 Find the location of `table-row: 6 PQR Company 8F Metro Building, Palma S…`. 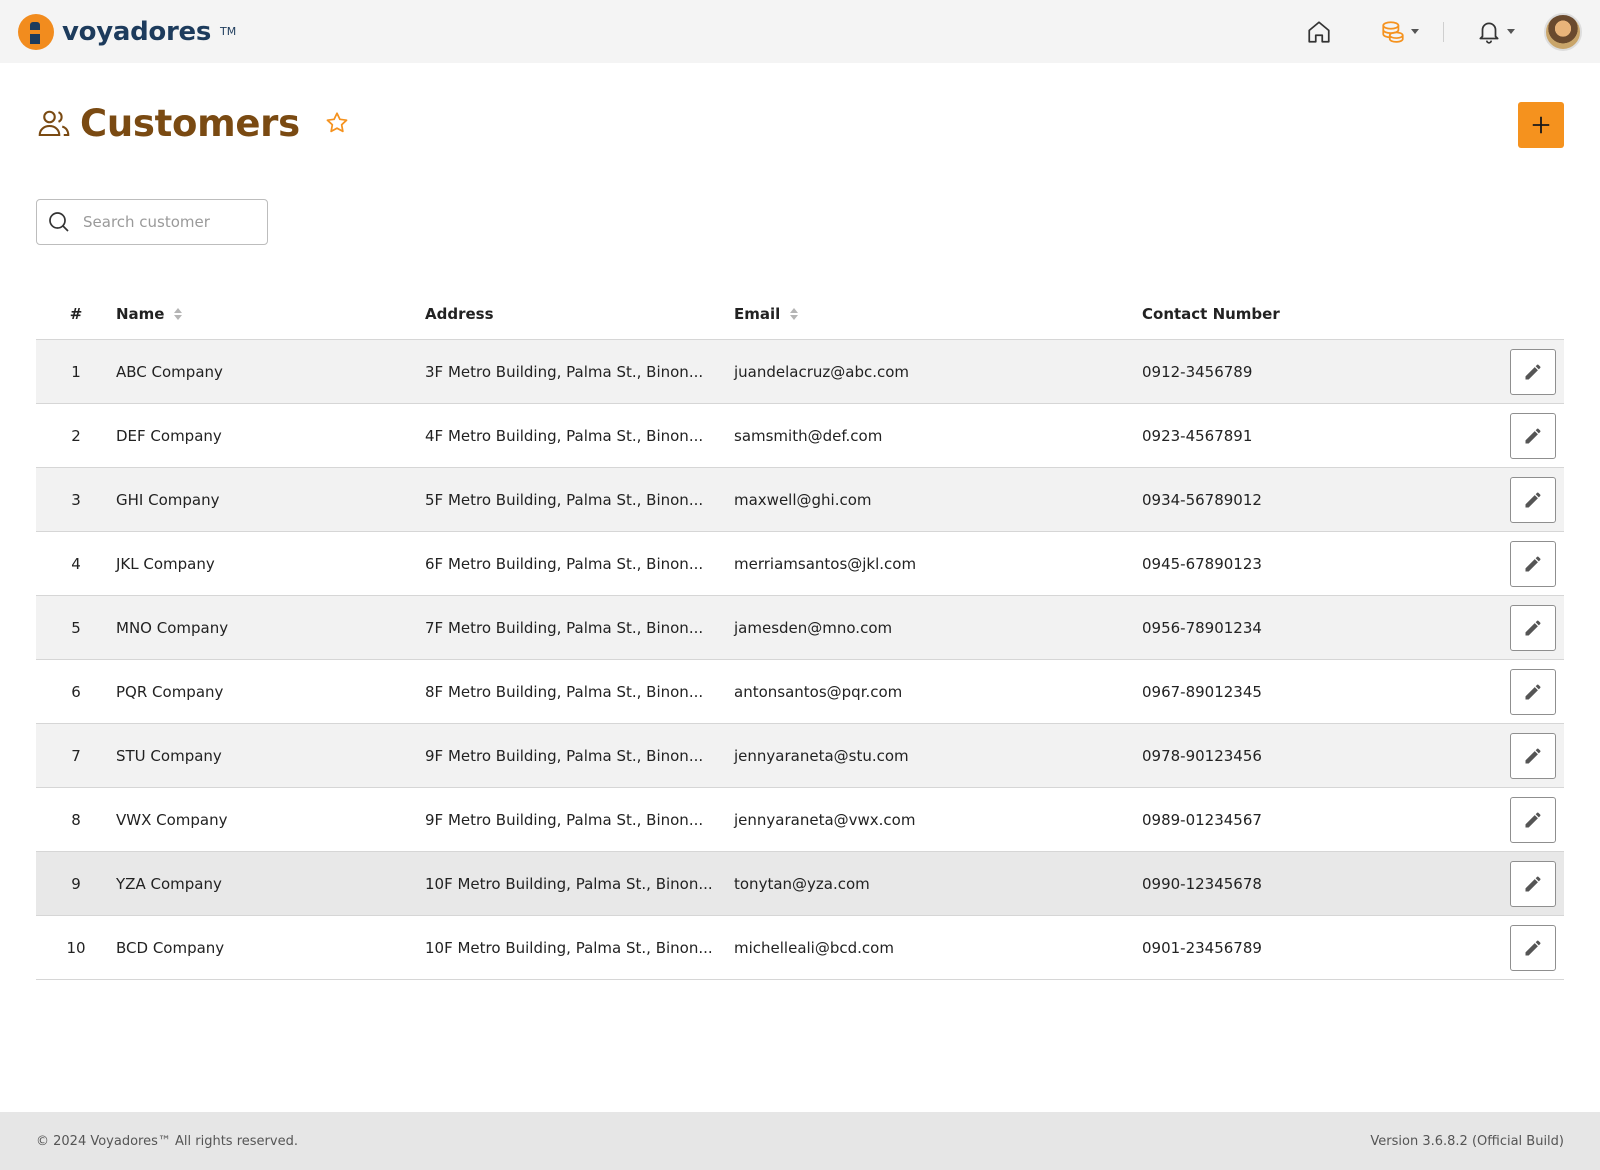

table-row: 6 PQR Company 8F Metro Building, Palma S… is located at coordinates (800, 692).